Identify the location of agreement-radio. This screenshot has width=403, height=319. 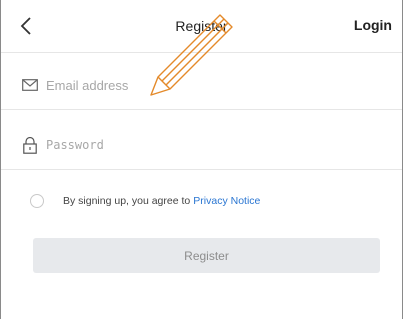
(37, 201).